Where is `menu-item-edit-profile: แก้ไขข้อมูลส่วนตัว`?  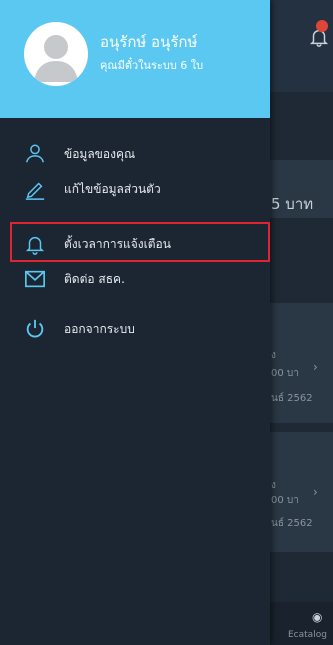
menu-item-edit-profile: แก้ไขข้อมูลส่วนตัว is located at coordinates (135, 188).